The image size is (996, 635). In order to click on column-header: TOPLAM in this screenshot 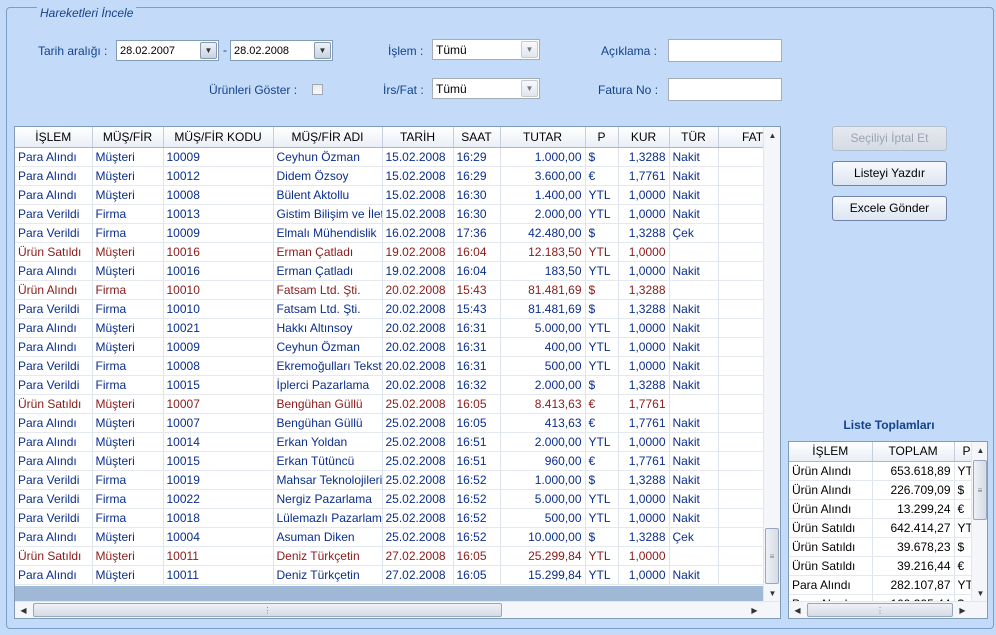, I will do `click(913, 452)`.